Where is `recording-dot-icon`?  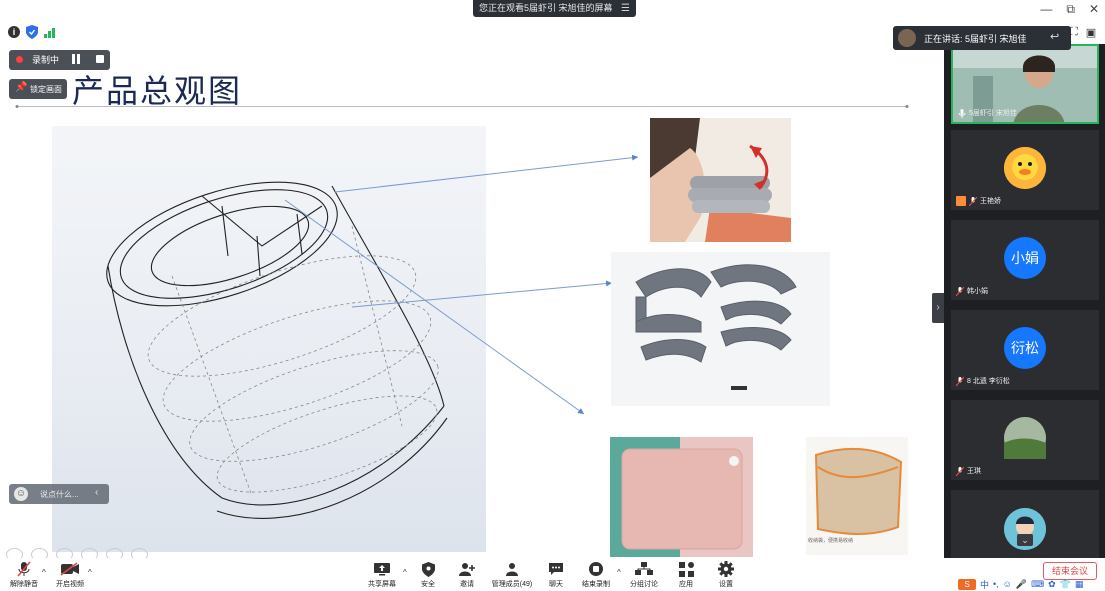 recording-dot-icon is located at coordinates (19, 59).